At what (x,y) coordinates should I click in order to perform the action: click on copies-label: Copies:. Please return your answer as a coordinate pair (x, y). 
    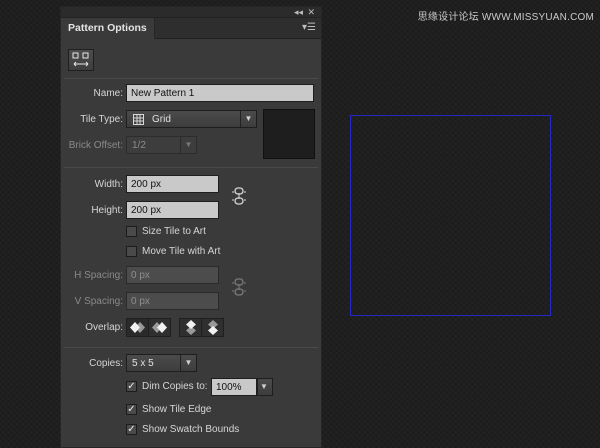
    Looking at the image, I should click on (106, 363).